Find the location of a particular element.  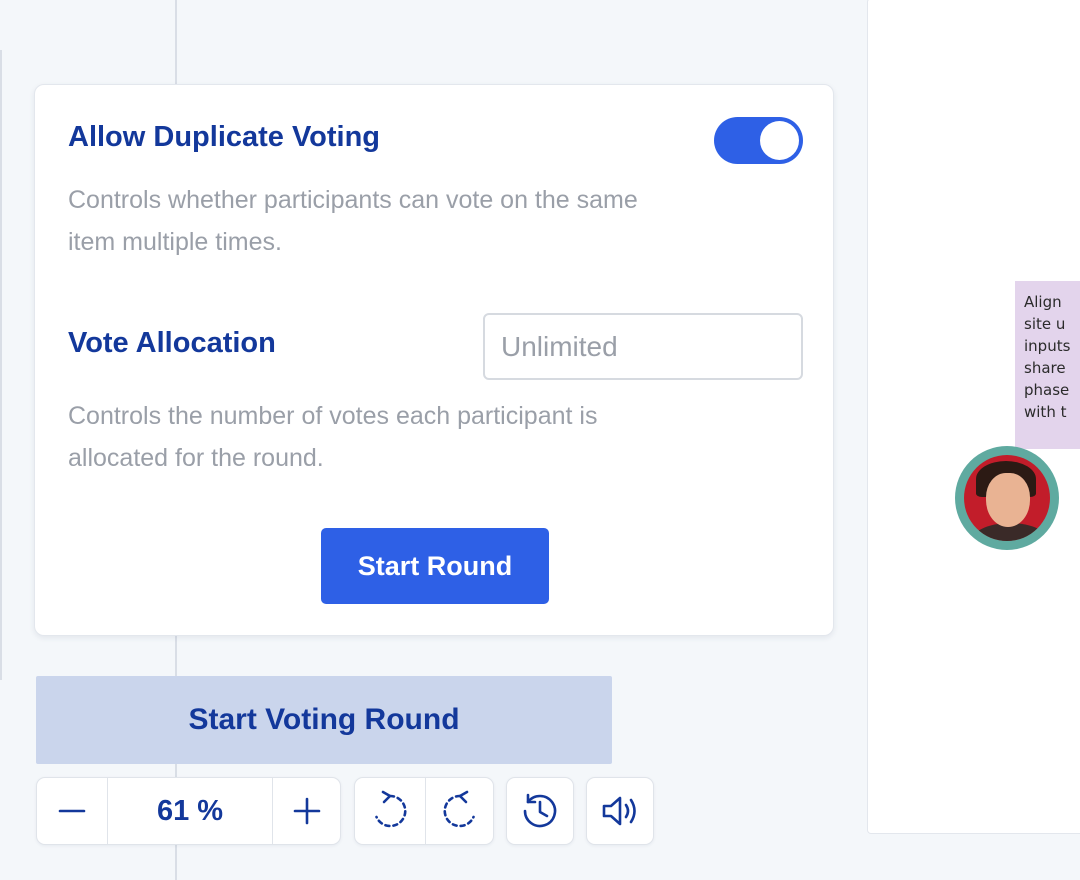

zoom-level: 61 % is located at coordinates (189, 811).